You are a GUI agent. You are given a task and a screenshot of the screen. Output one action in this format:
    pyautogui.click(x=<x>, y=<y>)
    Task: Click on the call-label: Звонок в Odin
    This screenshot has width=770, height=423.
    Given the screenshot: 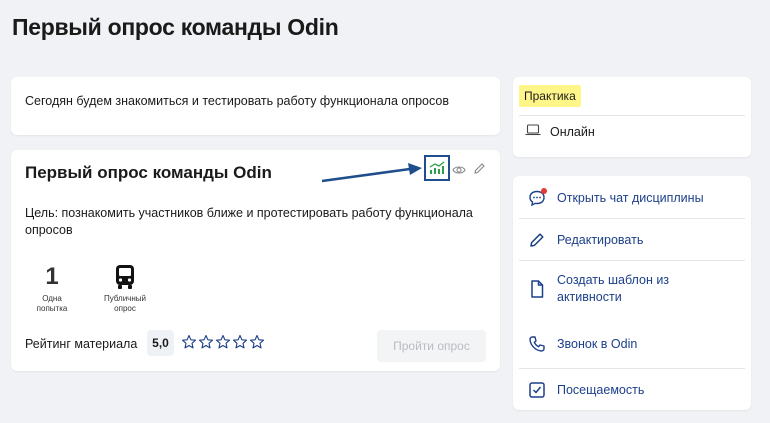 What is the action you would take?
    pyautogui.click(x=597, y=343)
    